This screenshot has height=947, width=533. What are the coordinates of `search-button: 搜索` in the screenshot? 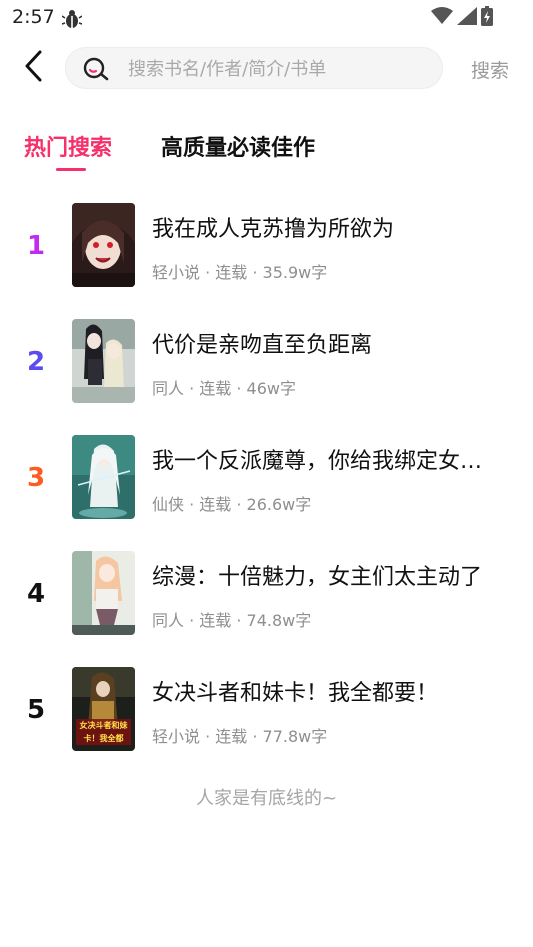 It's located at (490, 69).